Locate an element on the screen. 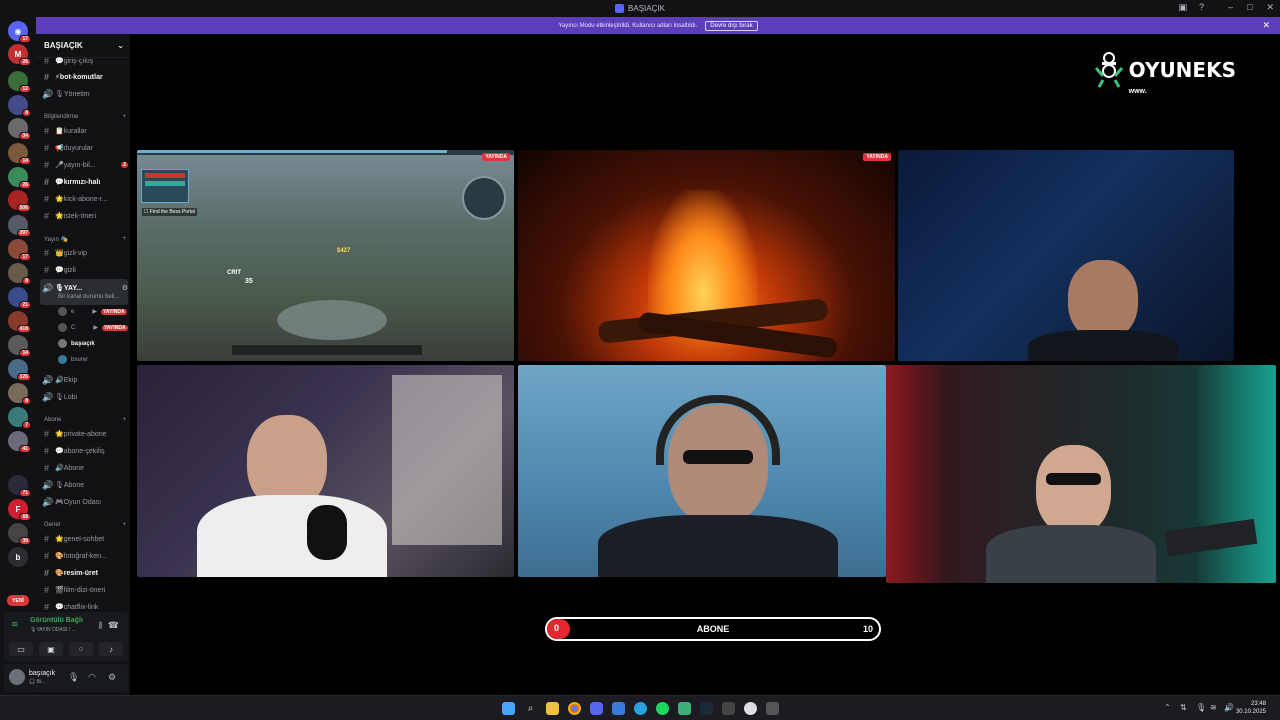 The width and height of the screenshot is (1280, 720). channel-genel-sohbet: # 🌟genel-sohbet is located at coordinates (85, 539).